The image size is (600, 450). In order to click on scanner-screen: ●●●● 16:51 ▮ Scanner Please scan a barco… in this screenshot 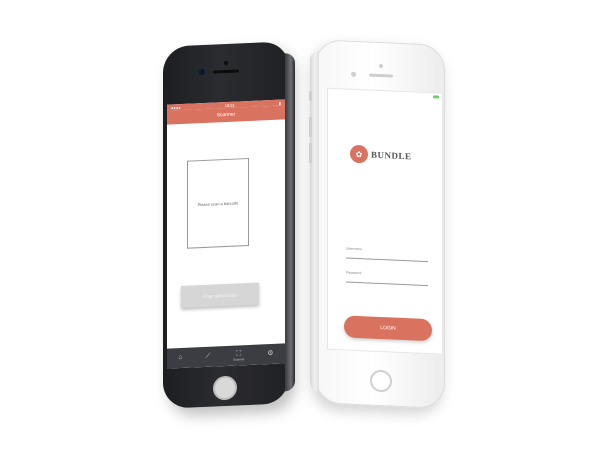, I will do `click(226, 234)`.